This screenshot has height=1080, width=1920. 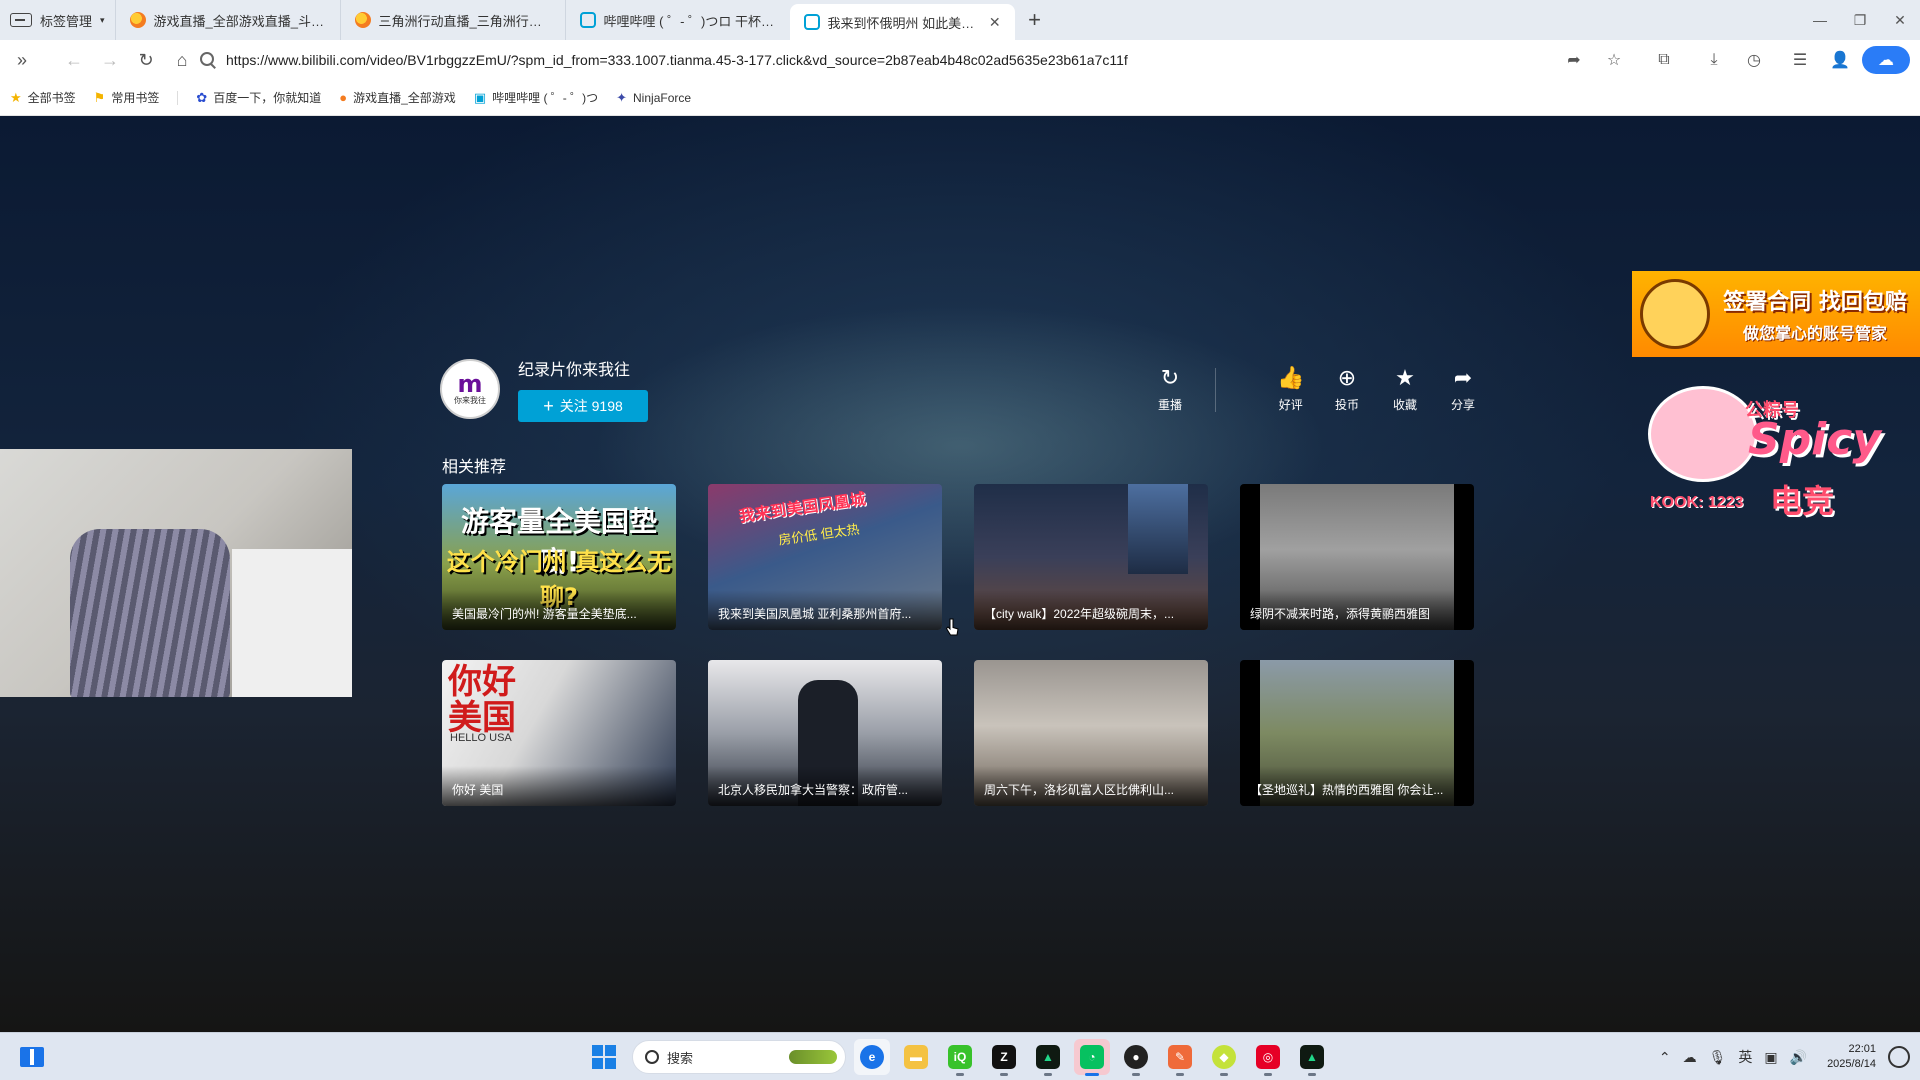 What do you see at coordinates (583, 406) in the screenshot?
I see `follow-button: + 关注 9198` at bounding box center [583, 406].